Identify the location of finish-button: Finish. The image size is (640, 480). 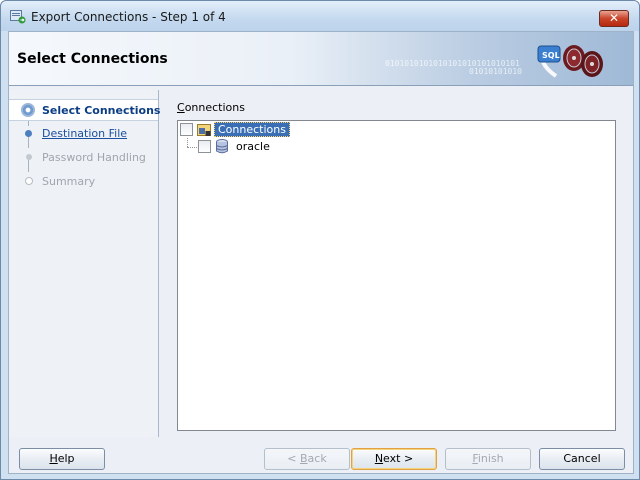
(488, 459).